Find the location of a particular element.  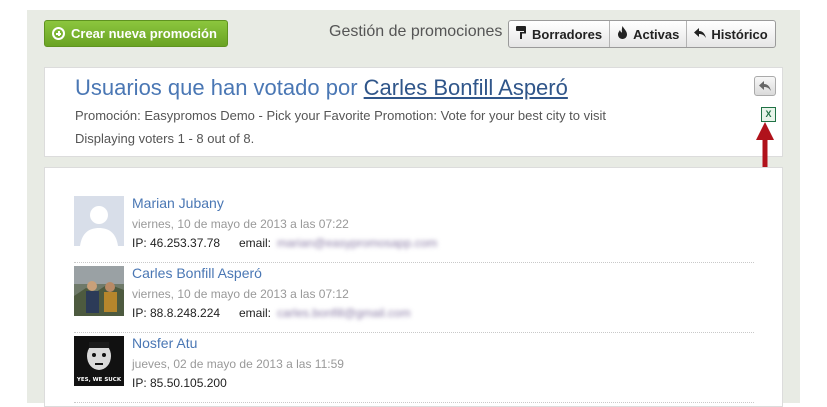

plus-circle-icon is located at coordinates (58, 33).